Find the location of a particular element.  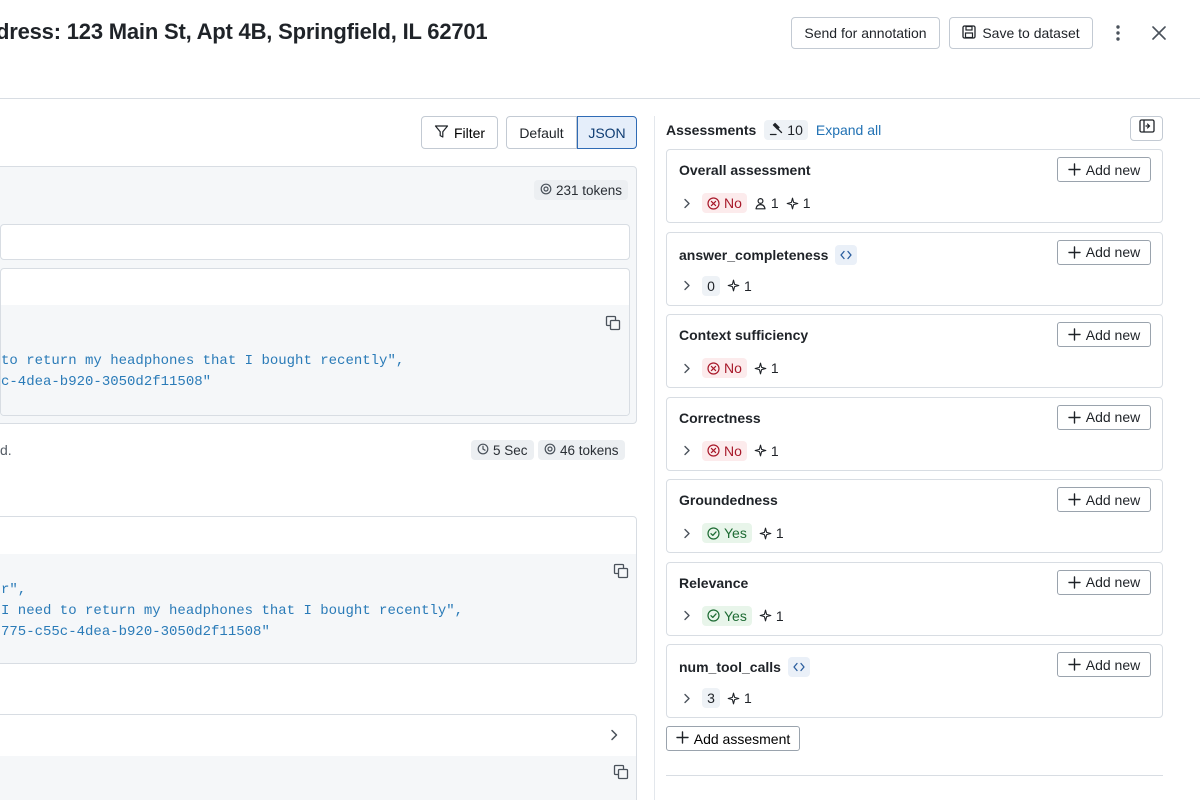

assessment-name: Correctness is located at coordinates (720, 417).